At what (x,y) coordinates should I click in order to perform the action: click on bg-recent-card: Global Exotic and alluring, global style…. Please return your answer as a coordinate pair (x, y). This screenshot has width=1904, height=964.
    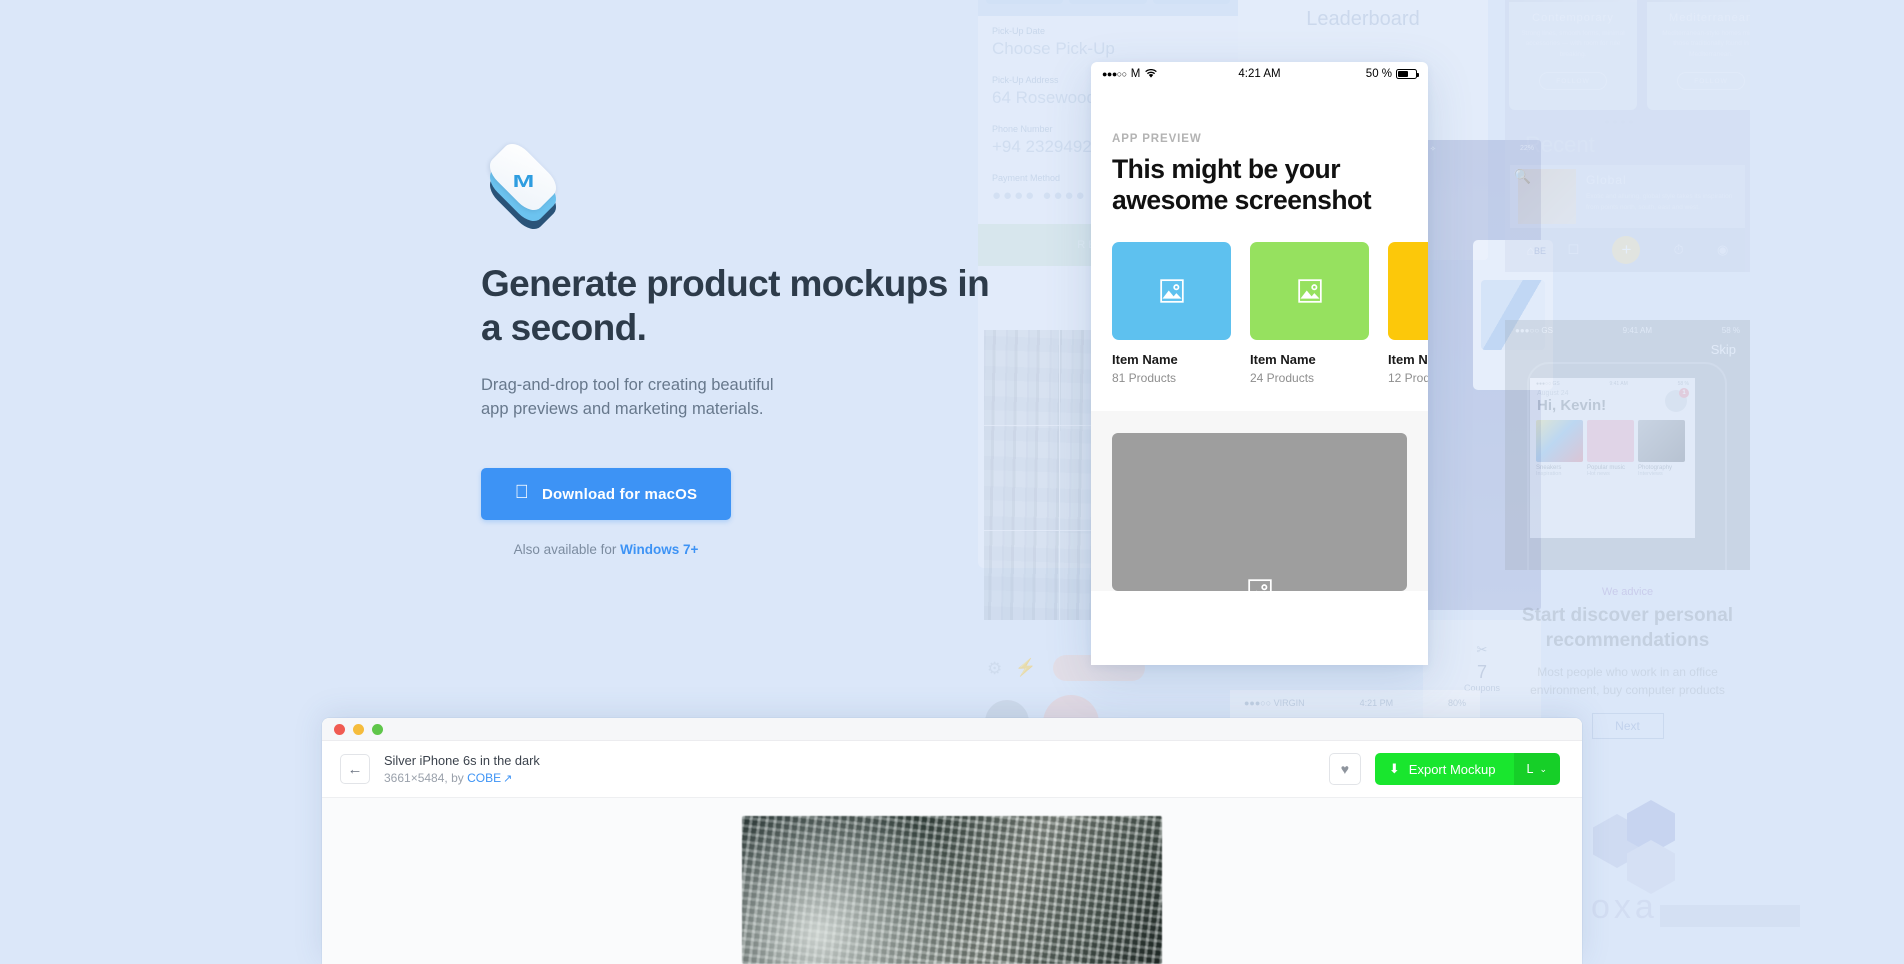
    Looking at the image, I should click on (1627, 196).